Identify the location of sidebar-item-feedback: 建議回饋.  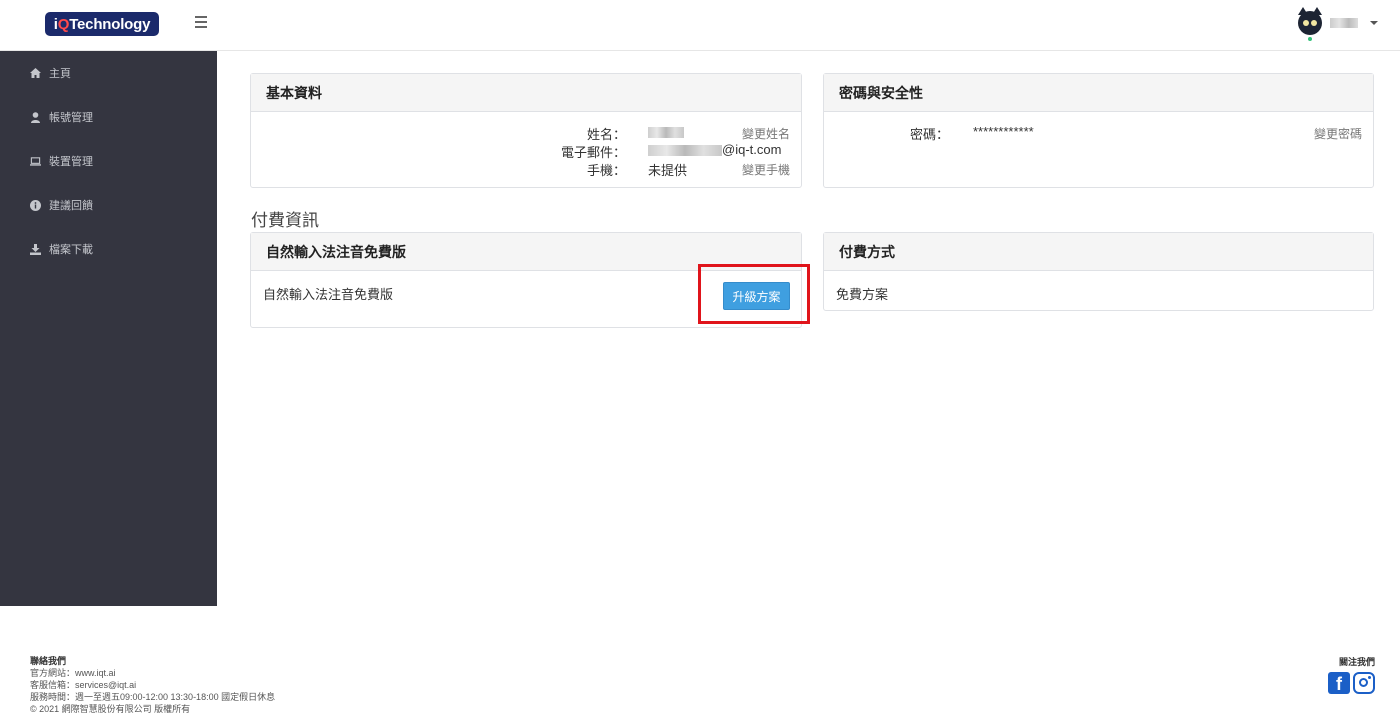
(108, 205).